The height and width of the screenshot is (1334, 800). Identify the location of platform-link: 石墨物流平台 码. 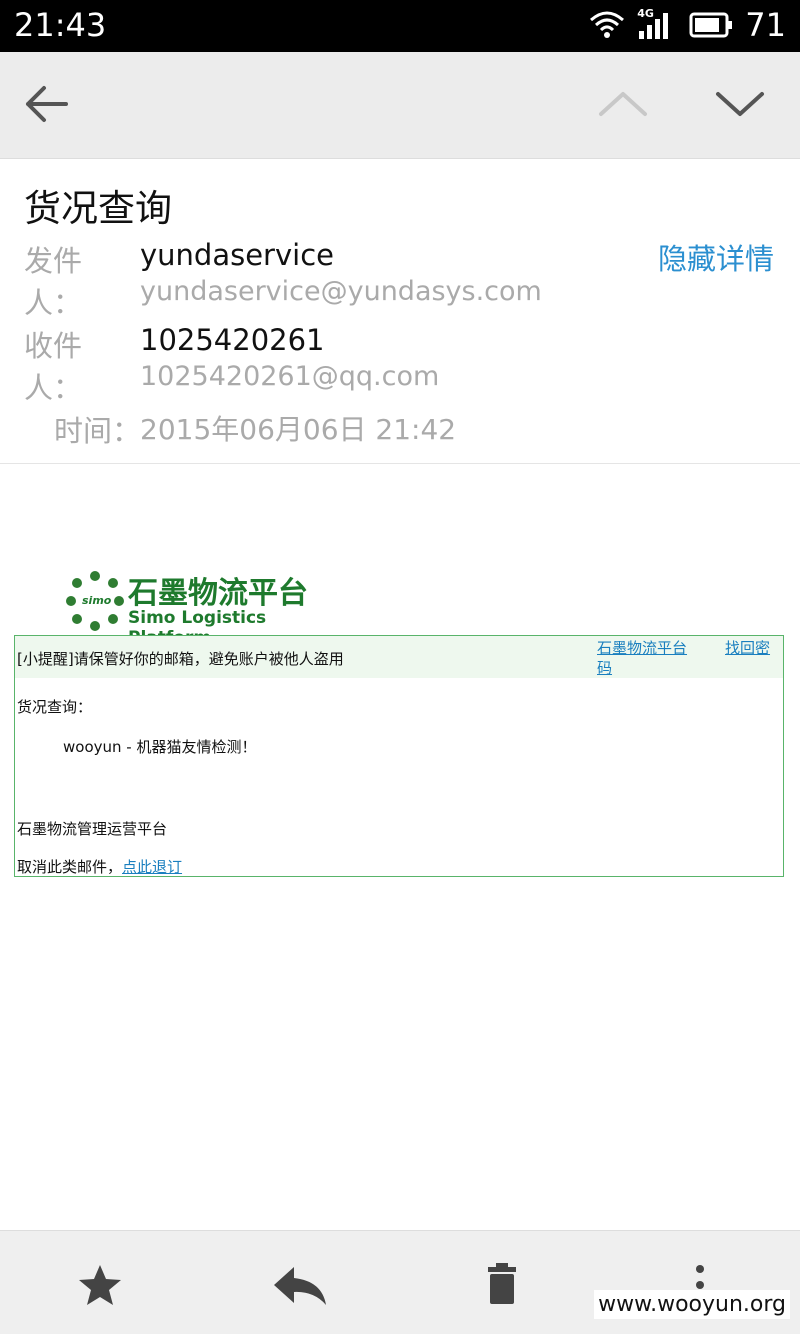
(652, 658).